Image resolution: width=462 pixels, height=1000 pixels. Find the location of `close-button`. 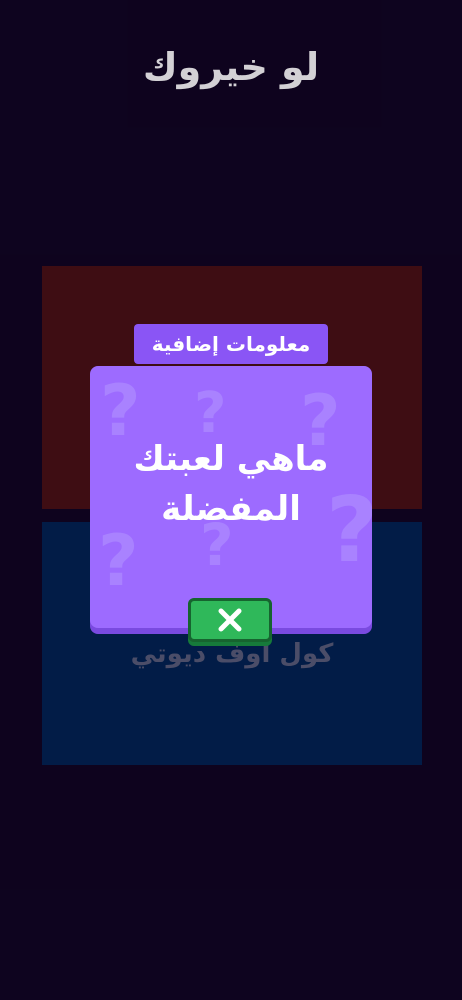

close-button is located at coordinates (230, 620).